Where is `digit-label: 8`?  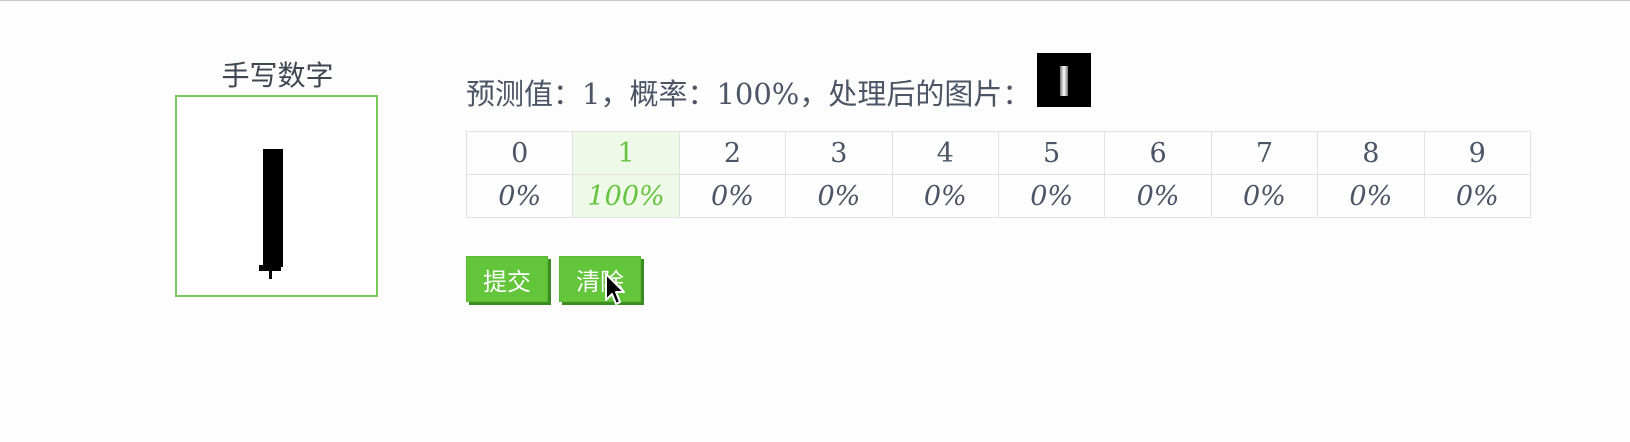 digit-label: 8 is located at coordinates (1371, 153).